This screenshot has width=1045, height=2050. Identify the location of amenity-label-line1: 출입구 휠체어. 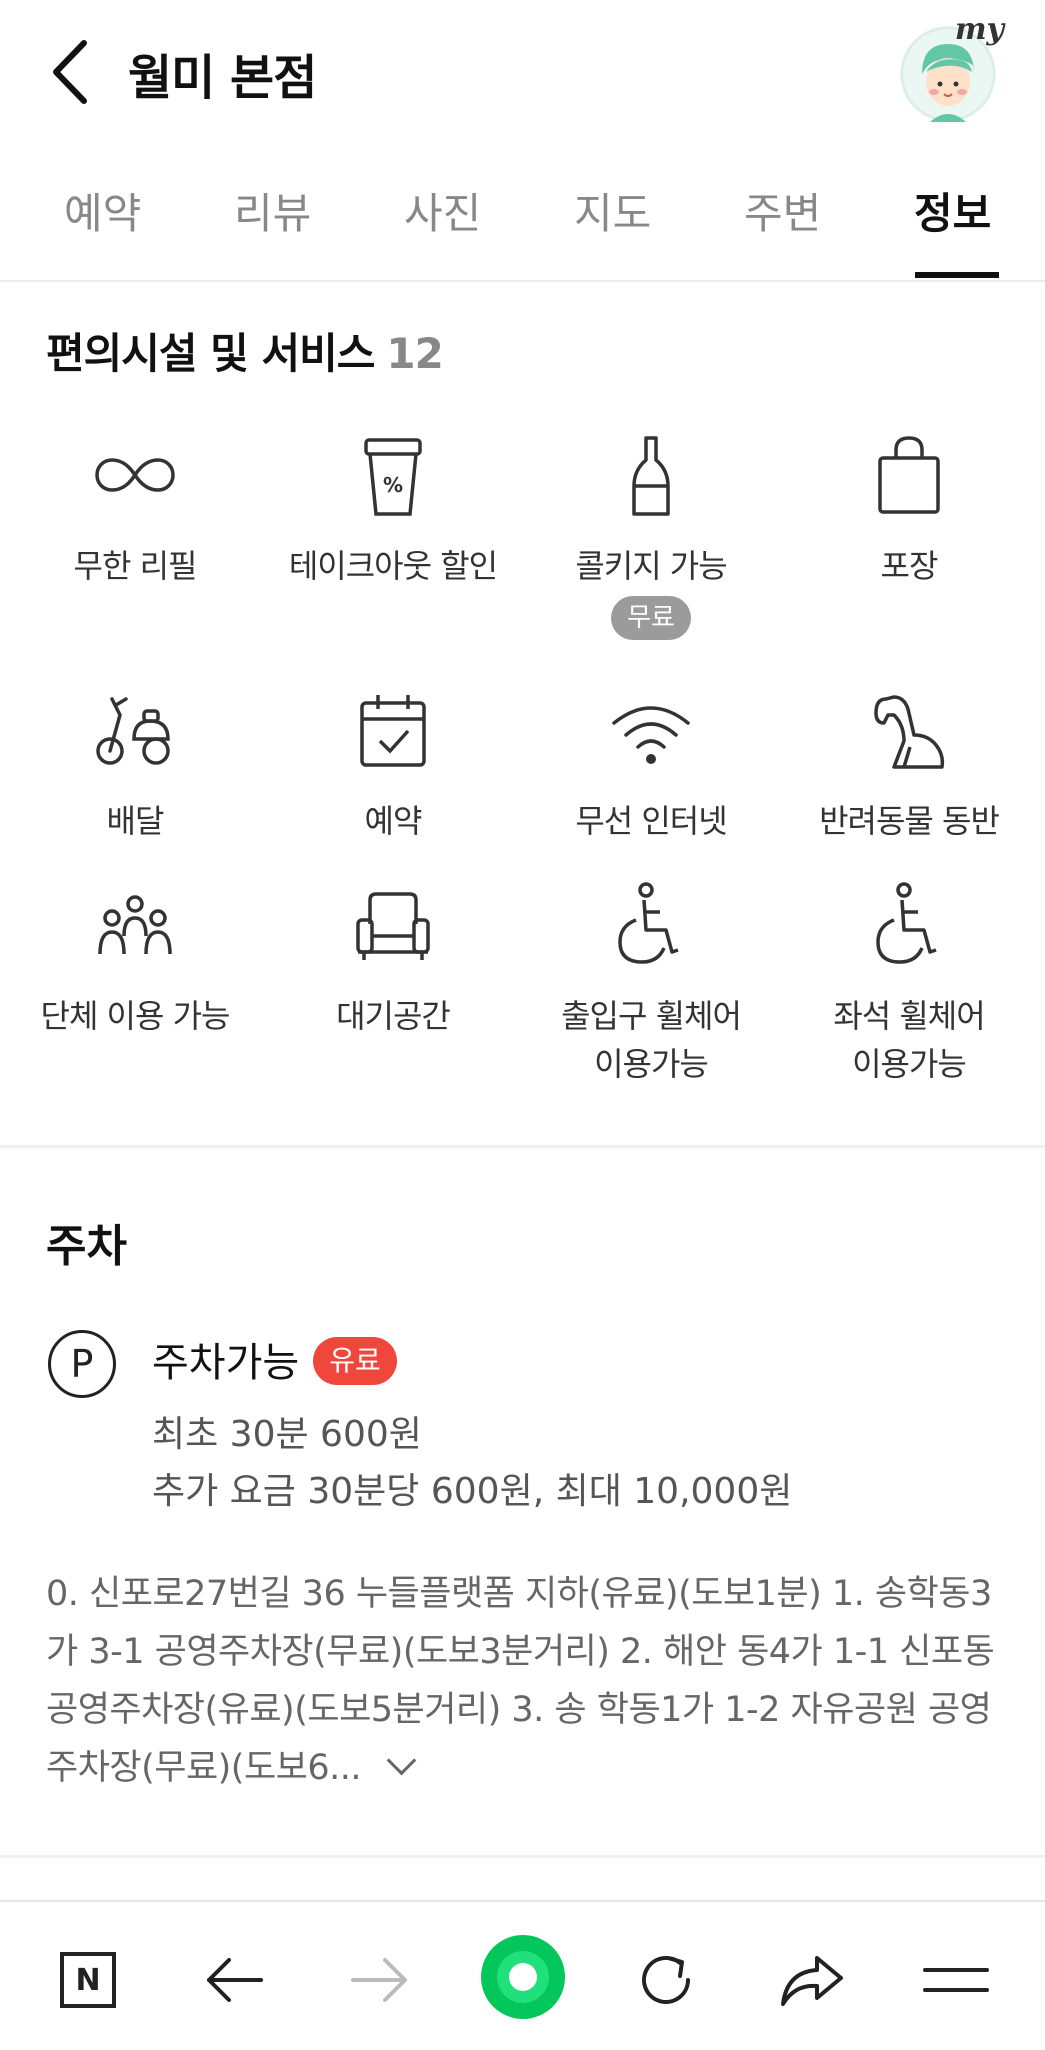
(651, 1016).